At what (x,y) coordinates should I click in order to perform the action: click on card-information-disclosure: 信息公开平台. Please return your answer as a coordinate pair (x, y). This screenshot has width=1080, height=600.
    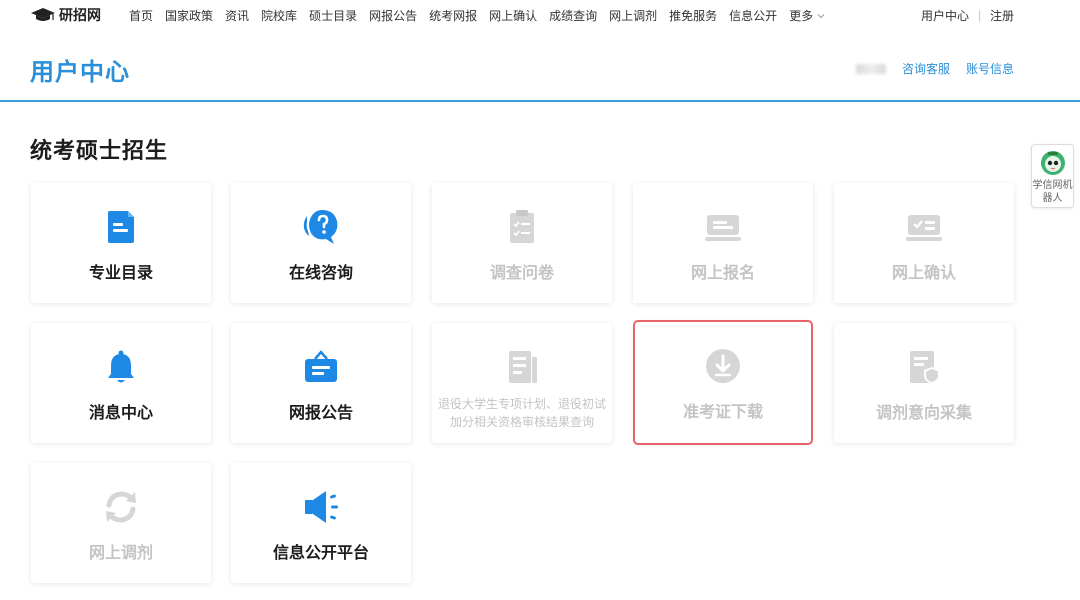
    Looking at the image, I should click on (321, 523).